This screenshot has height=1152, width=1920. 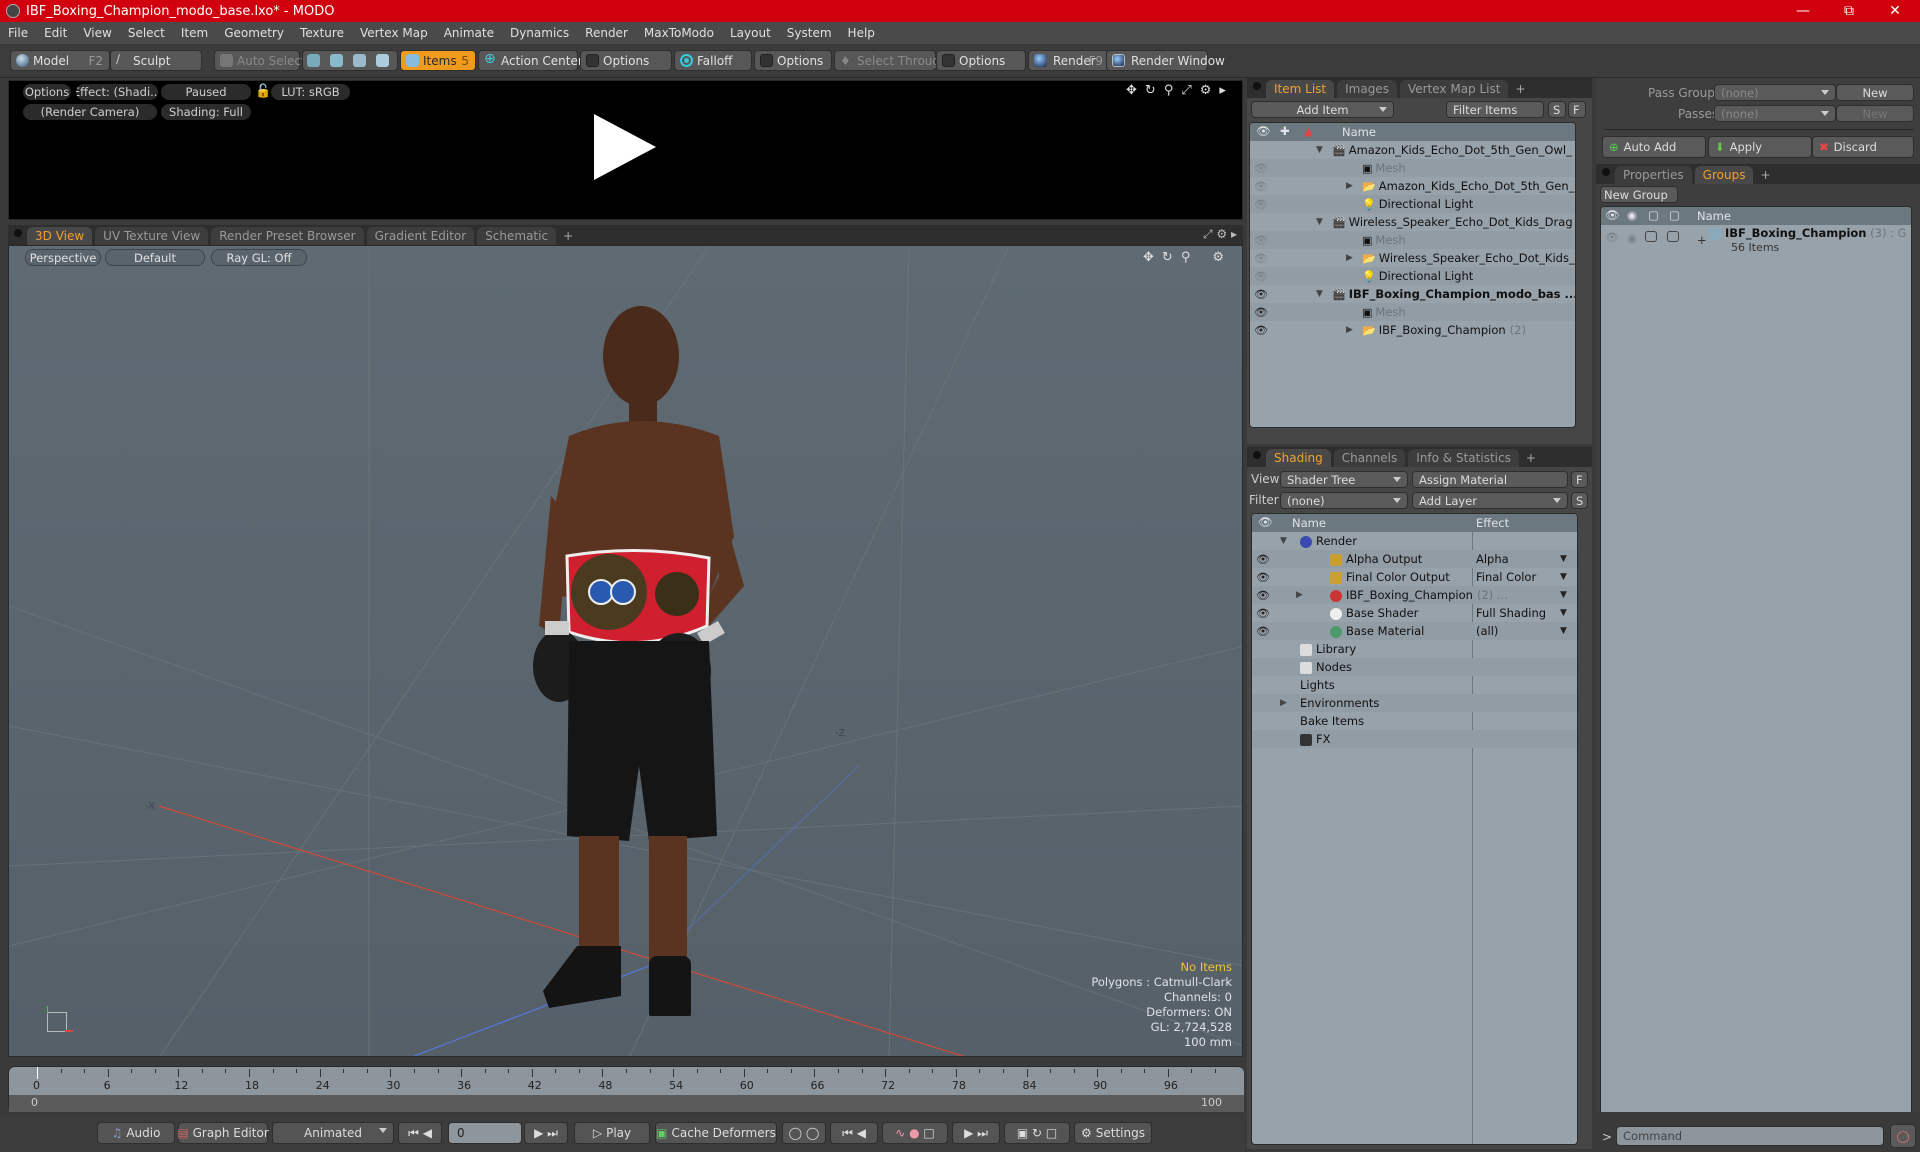 What do you see at coordinates (1895, 11) in the screenshot?
I see `close-button: ✕` at bounding box center [1895, 11].